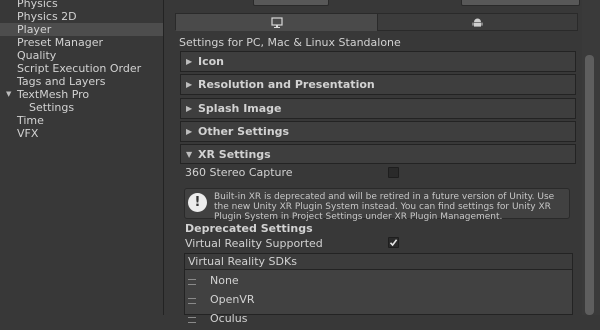 This screenshot has width=600, height=330. Describe the element at coordinates (61, 81) in the screenshot. I see `sidebar-item-tags-and-layers: Tags and Layers` at that location.